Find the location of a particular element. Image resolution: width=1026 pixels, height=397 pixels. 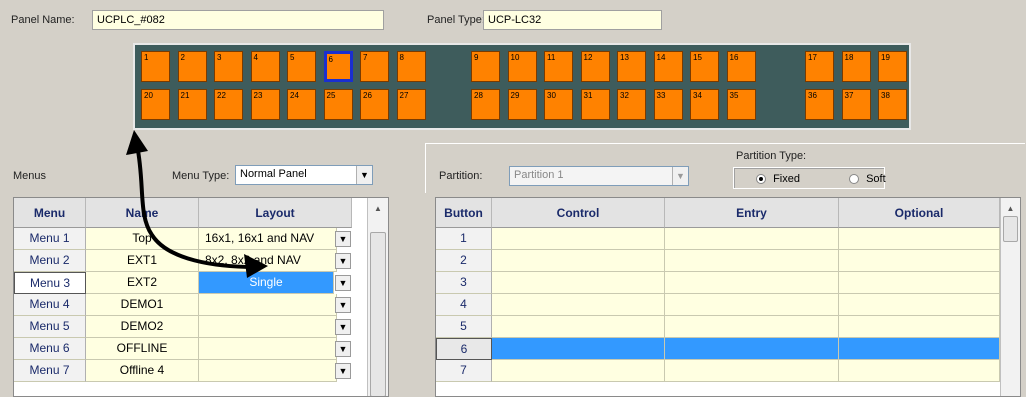

panel-key-21: 21 is located at coordinates (192, 104).